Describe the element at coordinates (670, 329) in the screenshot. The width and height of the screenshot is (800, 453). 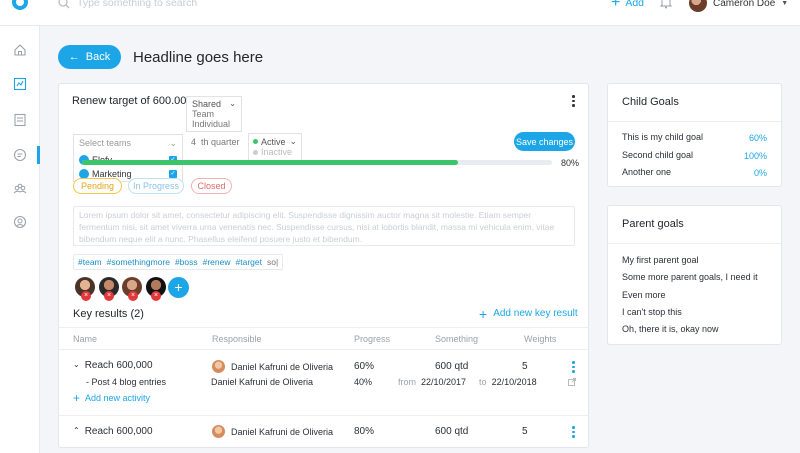
I see `parent-goal-item: Oh, there it is, okay now` at that location.